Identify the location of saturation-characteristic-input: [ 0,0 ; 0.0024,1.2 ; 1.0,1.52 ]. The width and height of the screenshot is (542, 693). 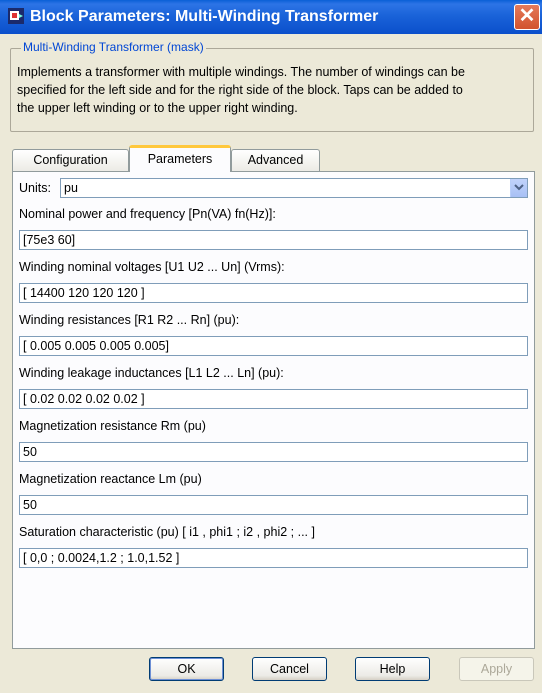
(273, 558).